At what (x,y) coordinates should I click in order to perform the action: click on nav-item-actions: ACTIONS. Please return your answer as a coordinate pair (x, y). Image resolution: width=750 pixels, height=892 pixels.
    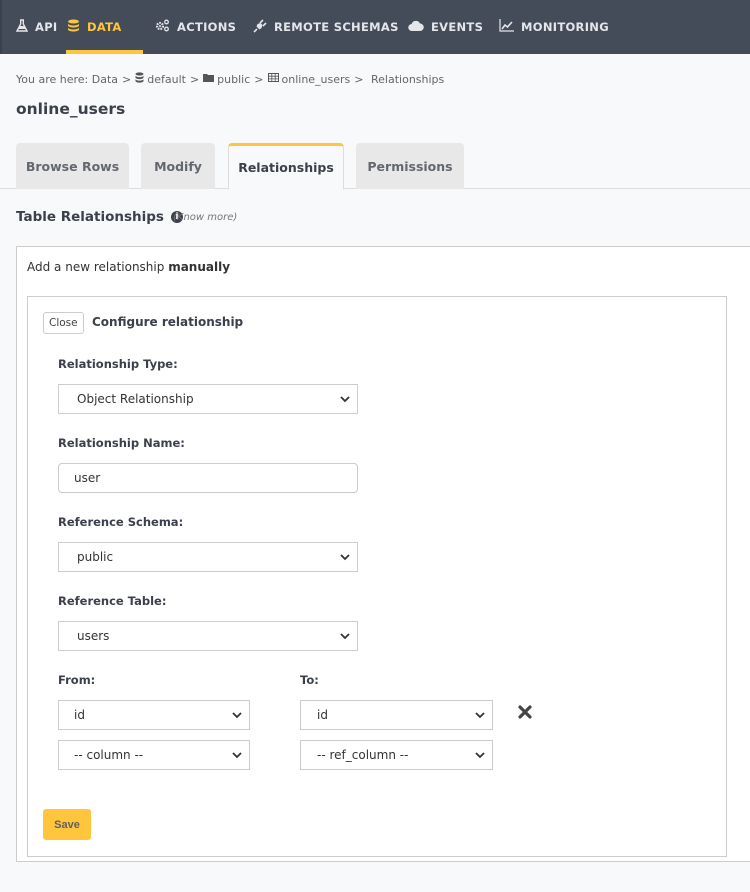
    Looking at the image, I should click on (195, 27).